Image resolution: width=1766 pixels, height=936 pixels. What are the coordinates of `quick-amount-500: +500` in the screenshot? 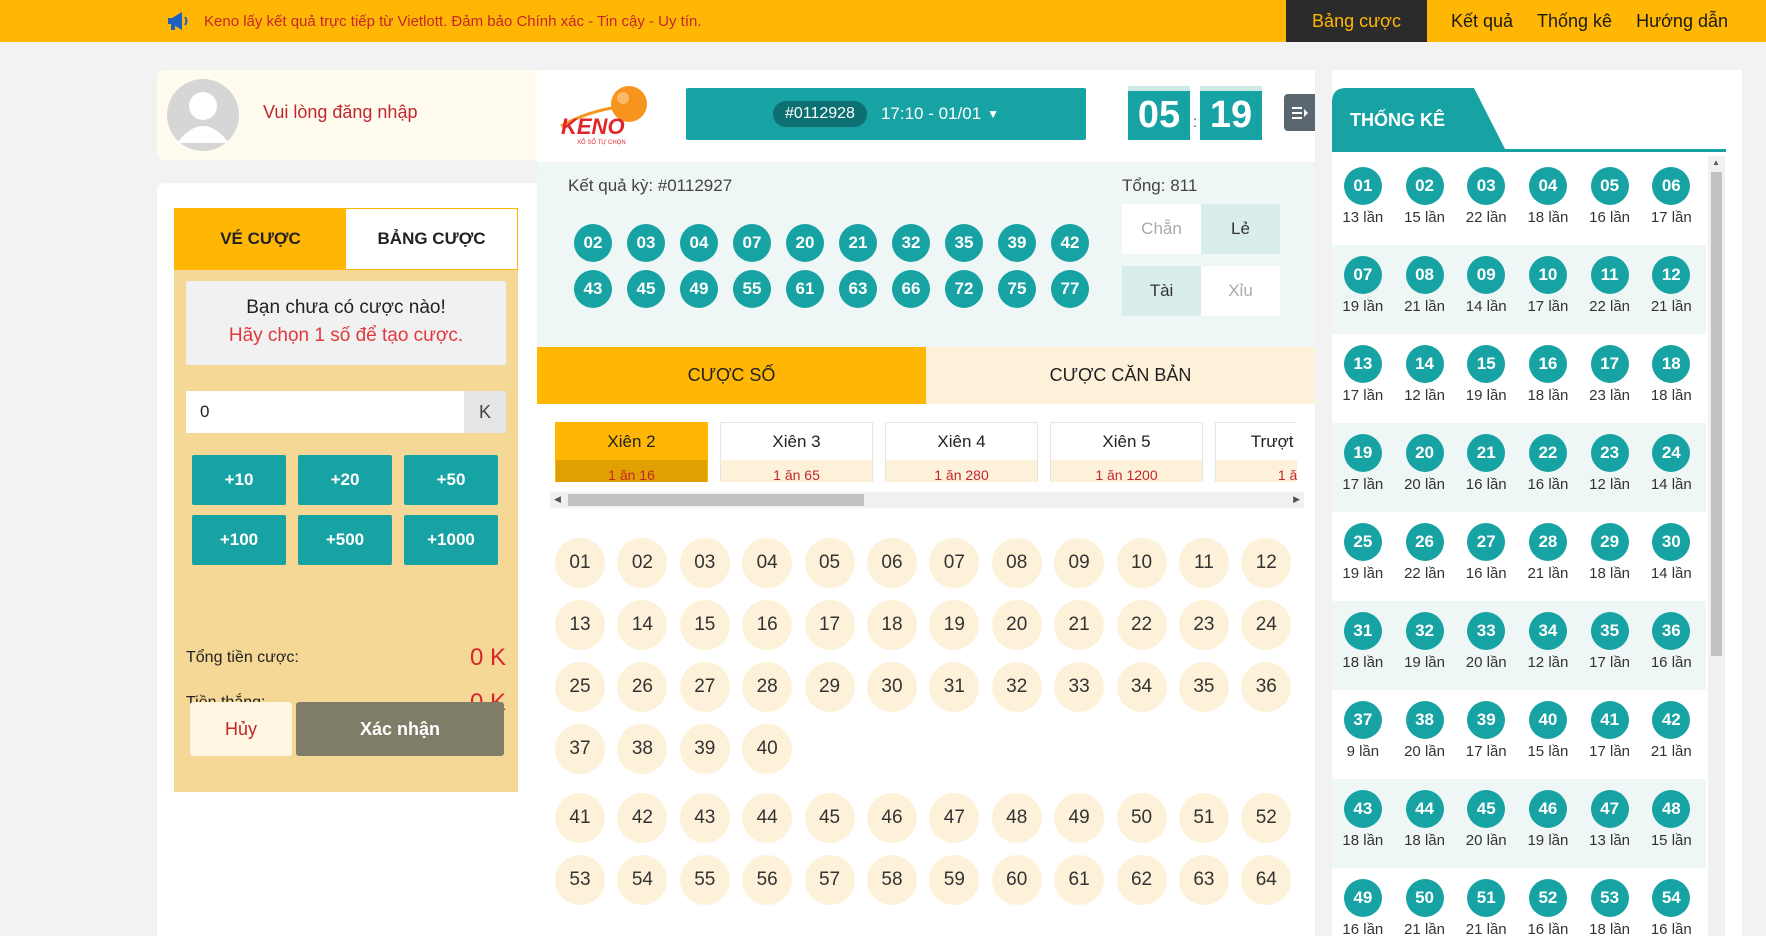 It's located at (345, 540).